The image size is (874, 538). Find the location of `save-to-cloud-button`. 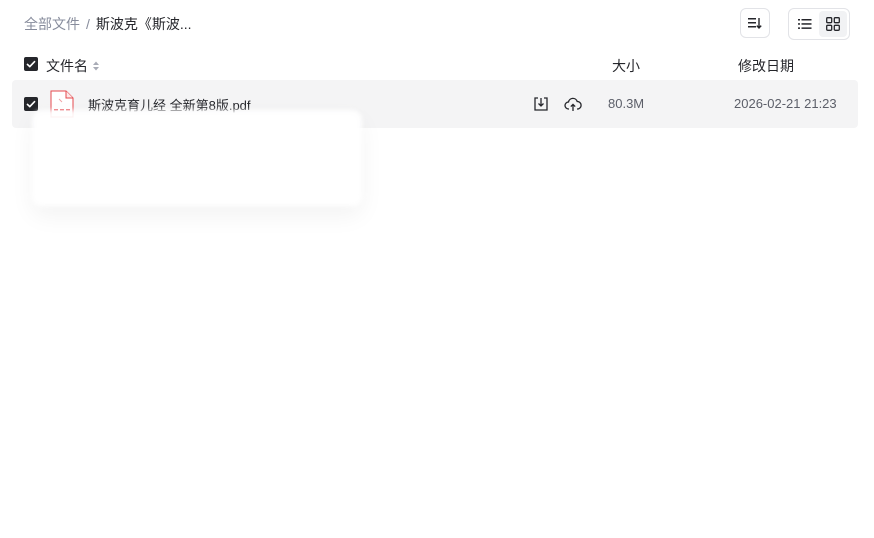

save-to-cloud-button is located at coordinates (573, 104).